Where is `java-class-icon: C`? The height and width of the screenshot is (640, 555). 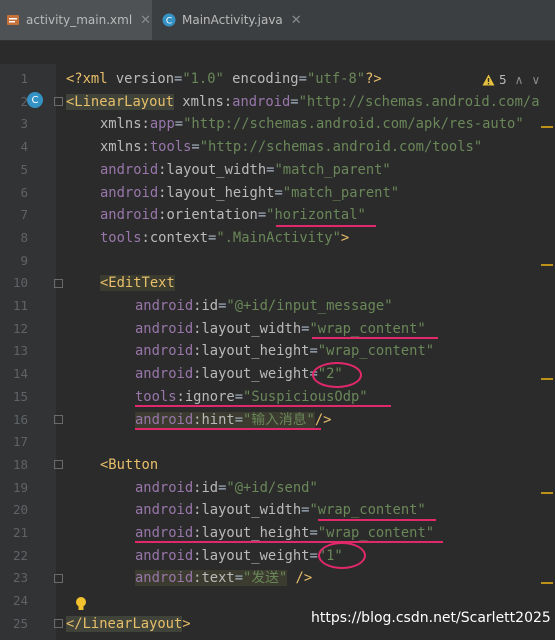
java-class-icon: C is located at coordinates (169, 20).